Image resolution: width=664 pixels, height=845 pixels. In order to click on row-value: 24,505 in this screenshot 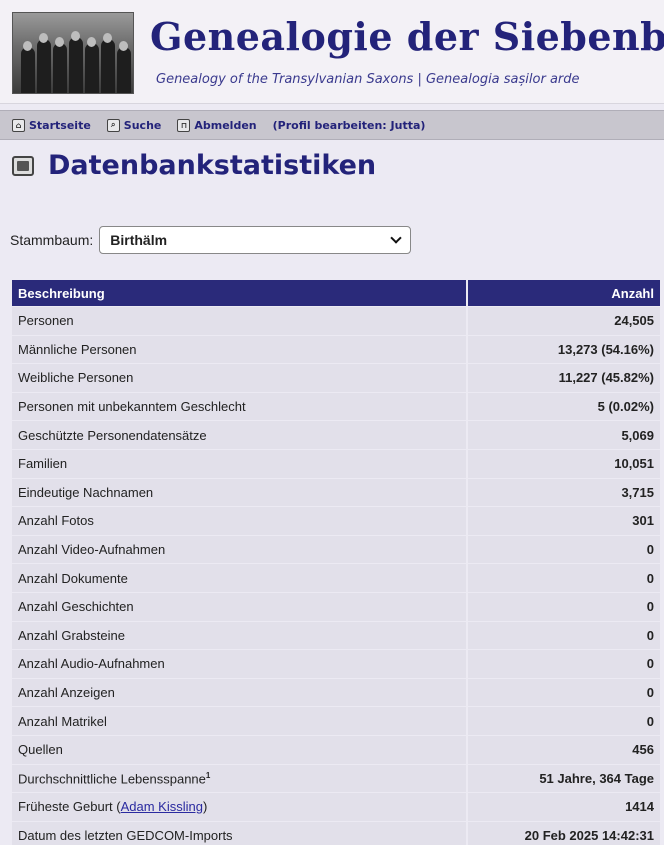, I will do `click(563, 321)`.